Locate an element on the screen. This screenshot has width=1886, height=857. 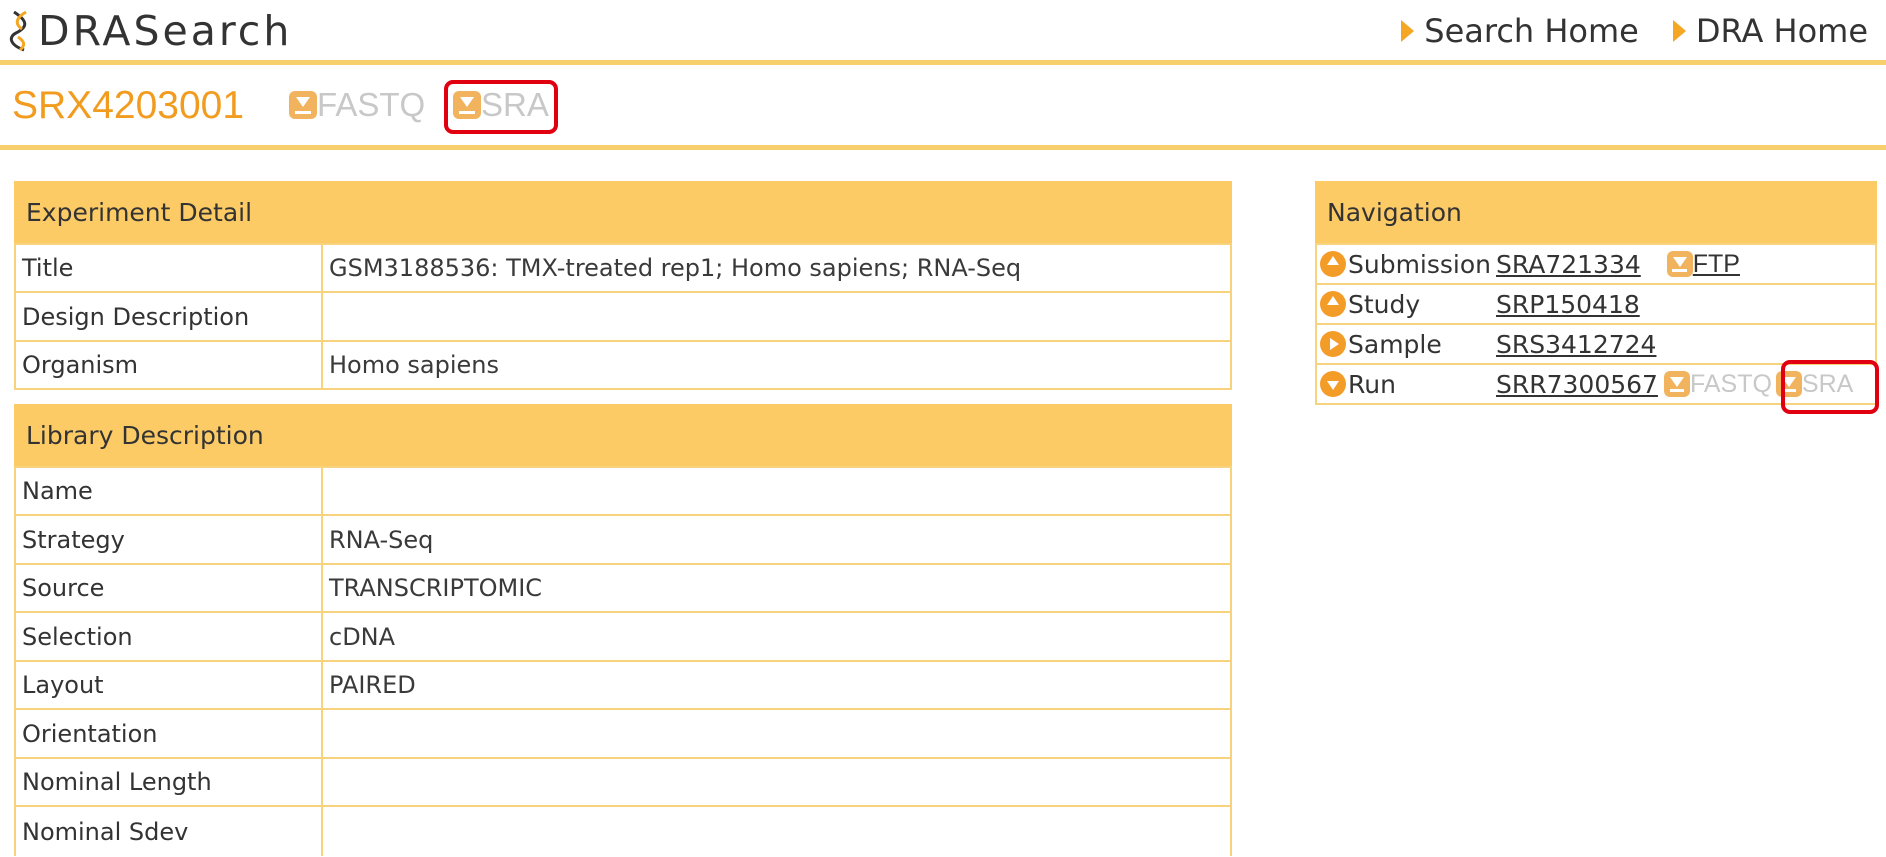
sample-link: SRS3412724 is located at coordinates (1576, 344).